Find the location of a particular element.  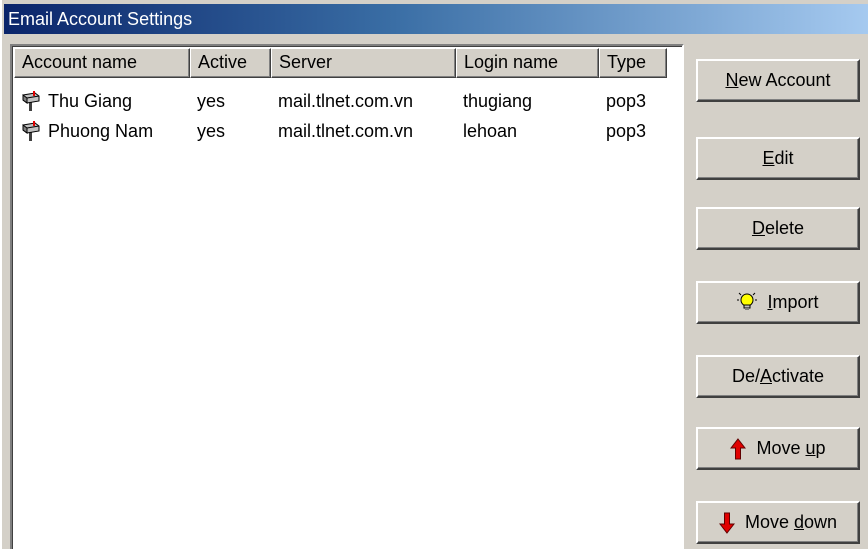

move-down-label: Move down is located at coordinates (791, 522).